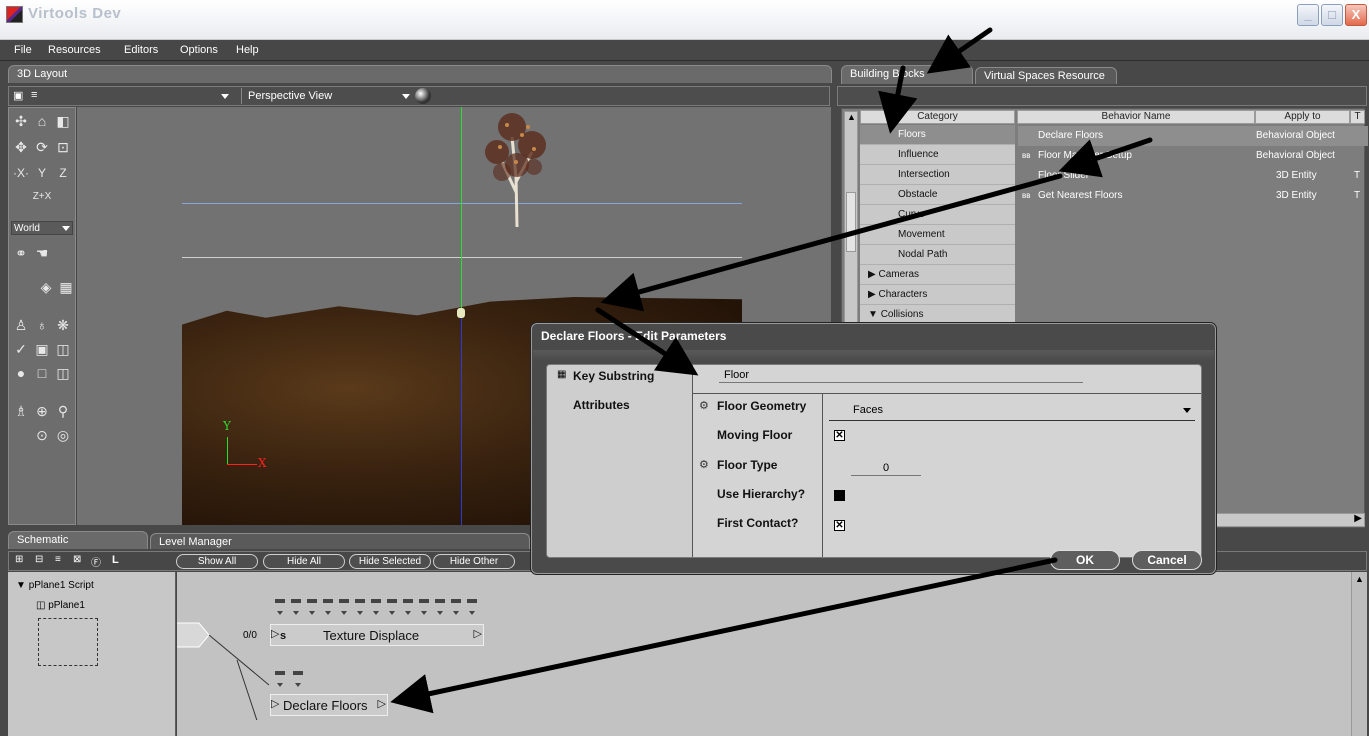 Image resolution: width=1369 pixels, height=736 pixels. What do you see at coordinates (1193, 176) in the screenshot?
I see `behavior-row: Floor Slider 3D Entity T` at bounding box center [1193, 176].